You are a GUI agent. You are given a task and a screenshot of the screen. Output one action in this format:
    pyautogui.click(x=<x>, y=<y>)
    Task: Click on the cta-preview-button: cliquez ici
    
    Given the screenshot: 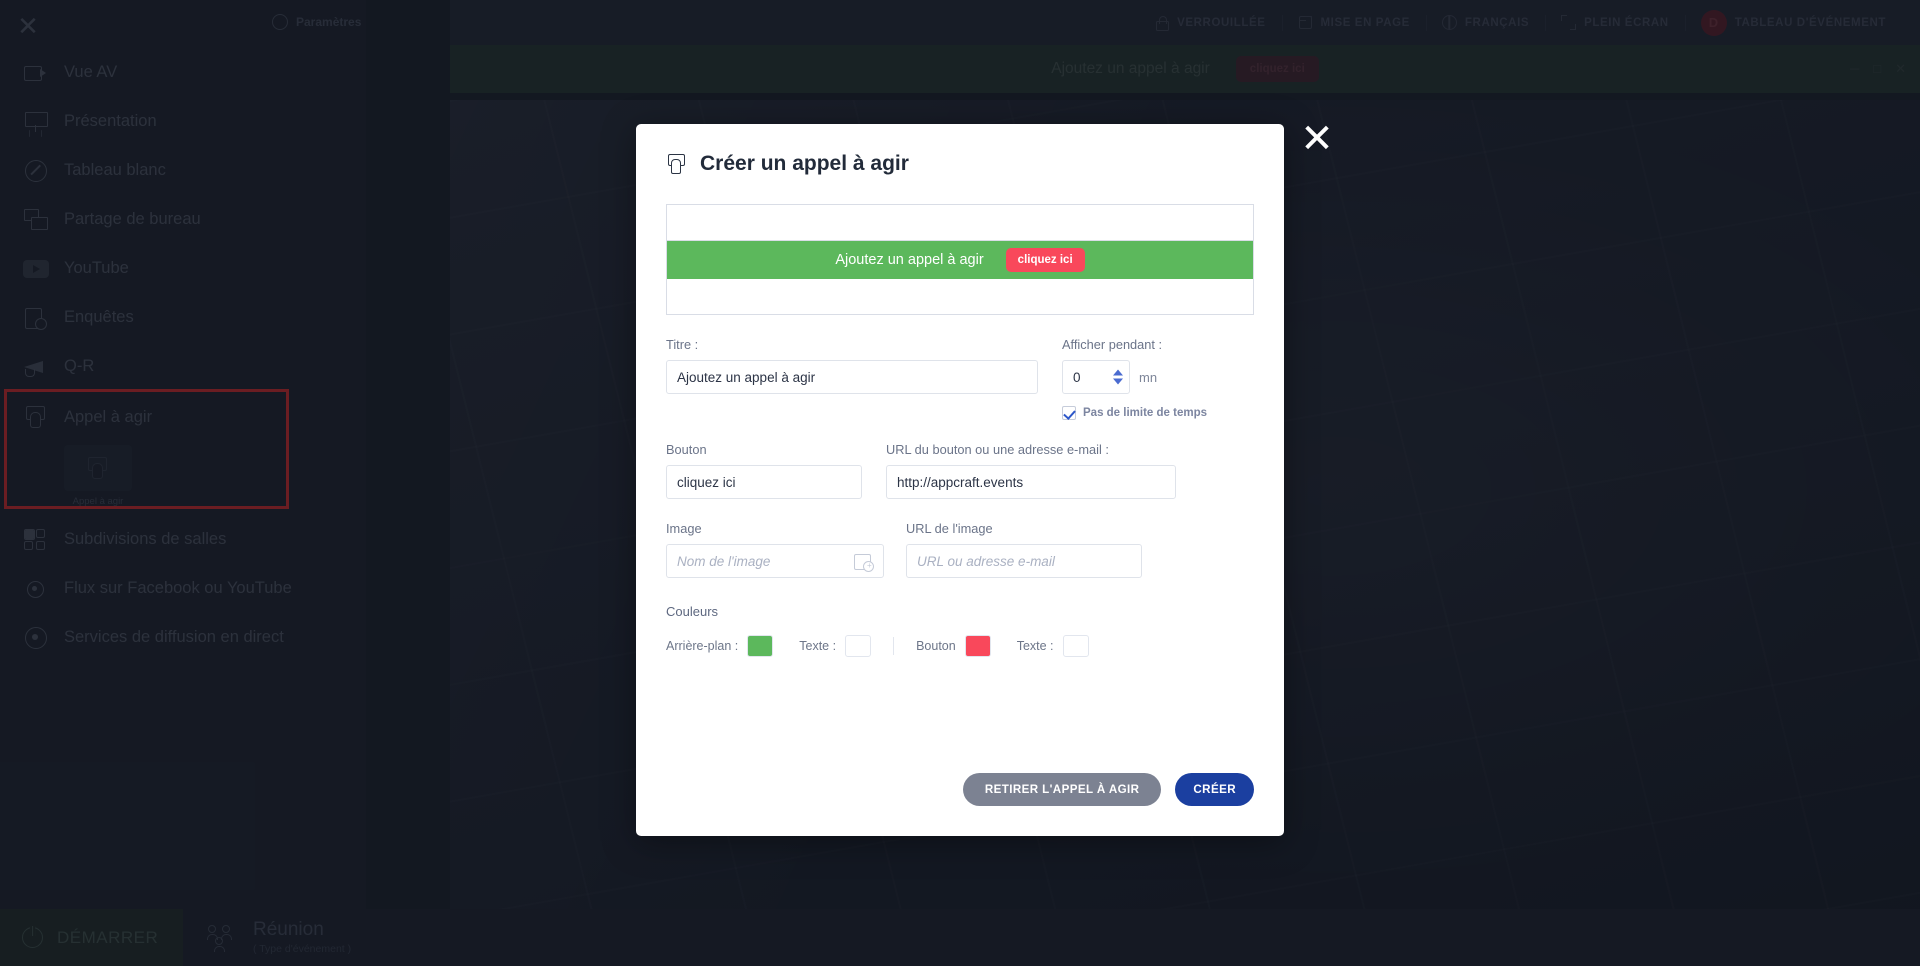 What is the action you would take?
    pyautogui.click(x=1045, y=260)
    